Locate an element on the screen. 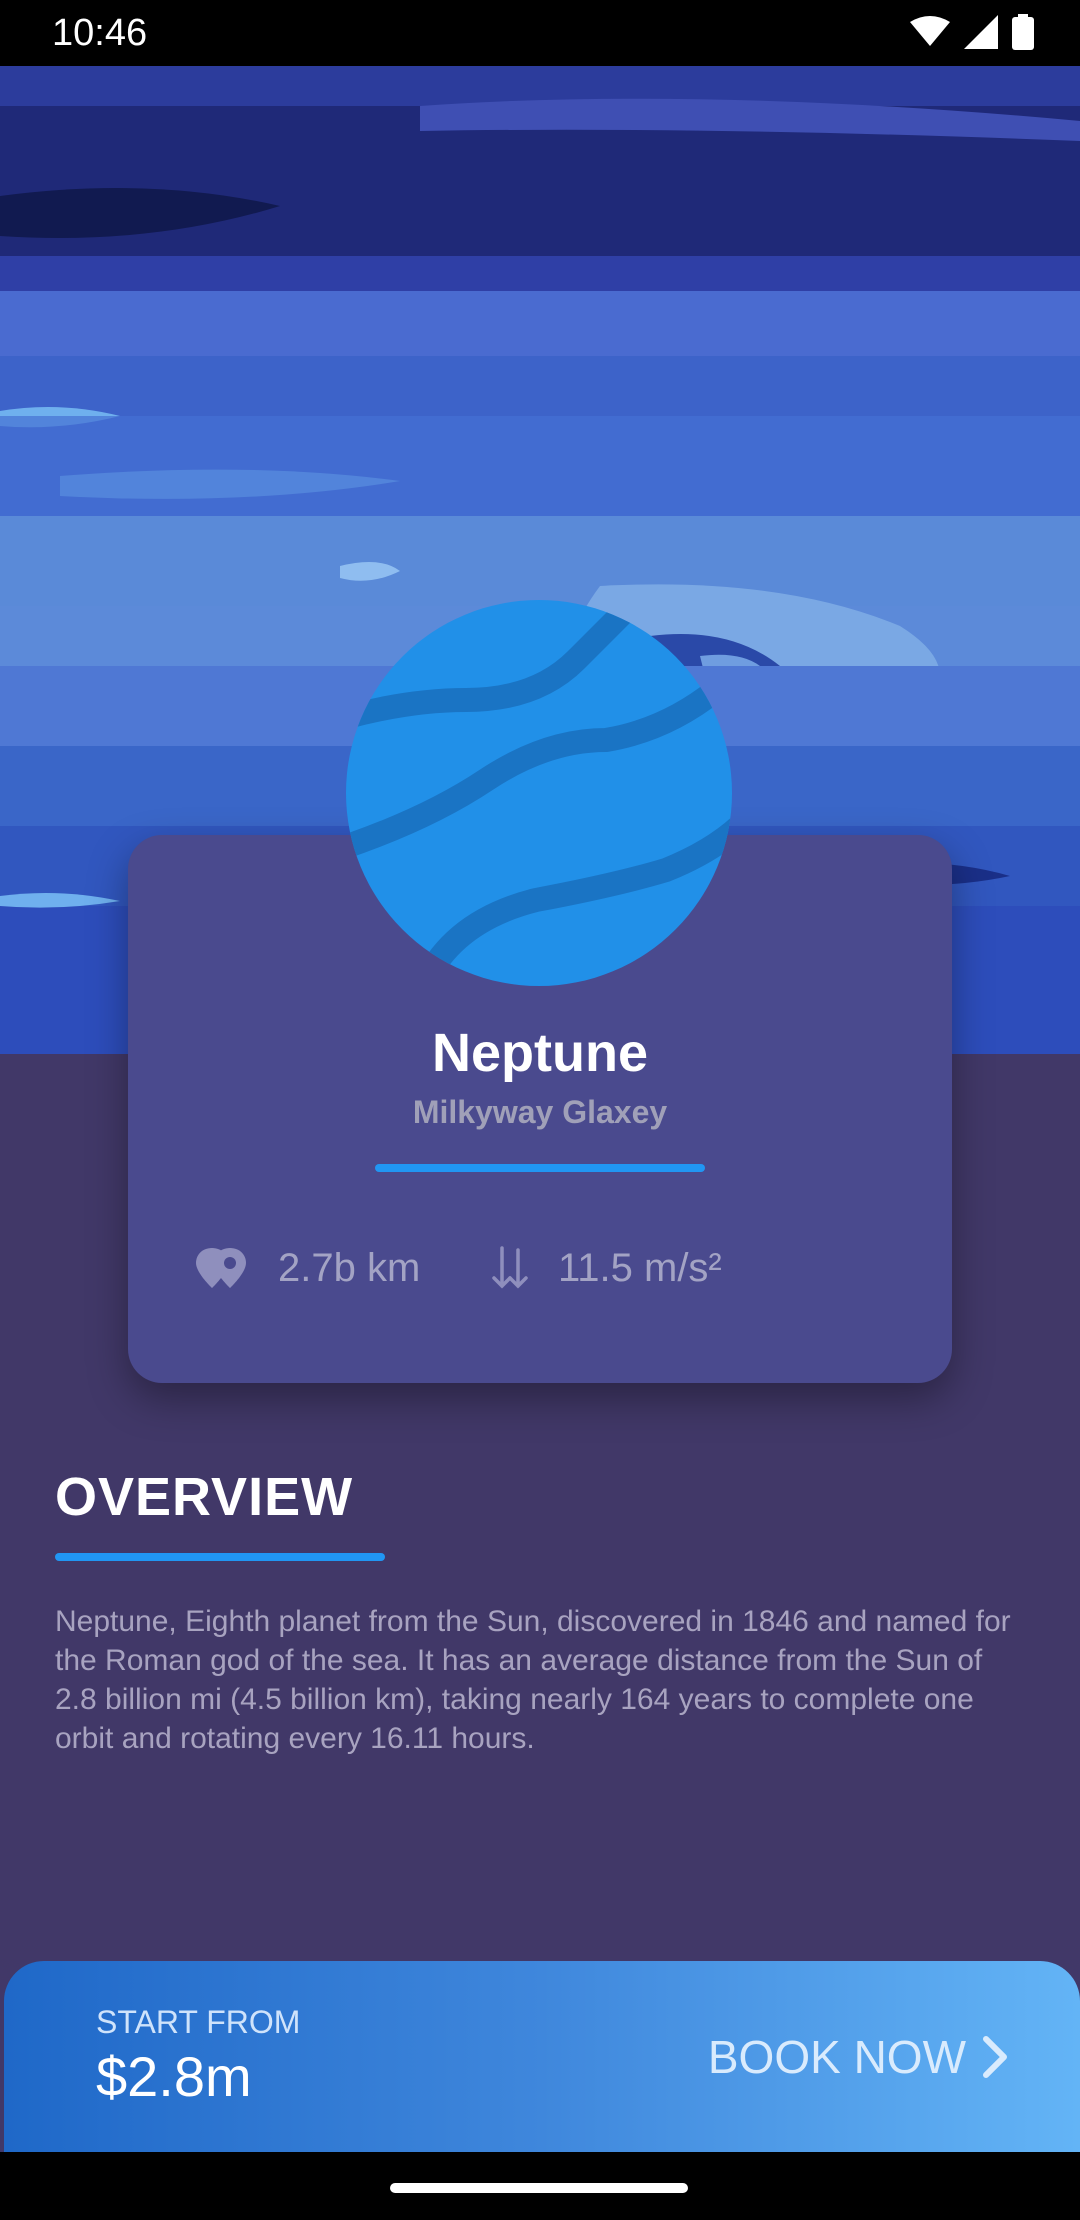  gravity-value: 11.5 m/s² is located at coordinates (640, 1267).